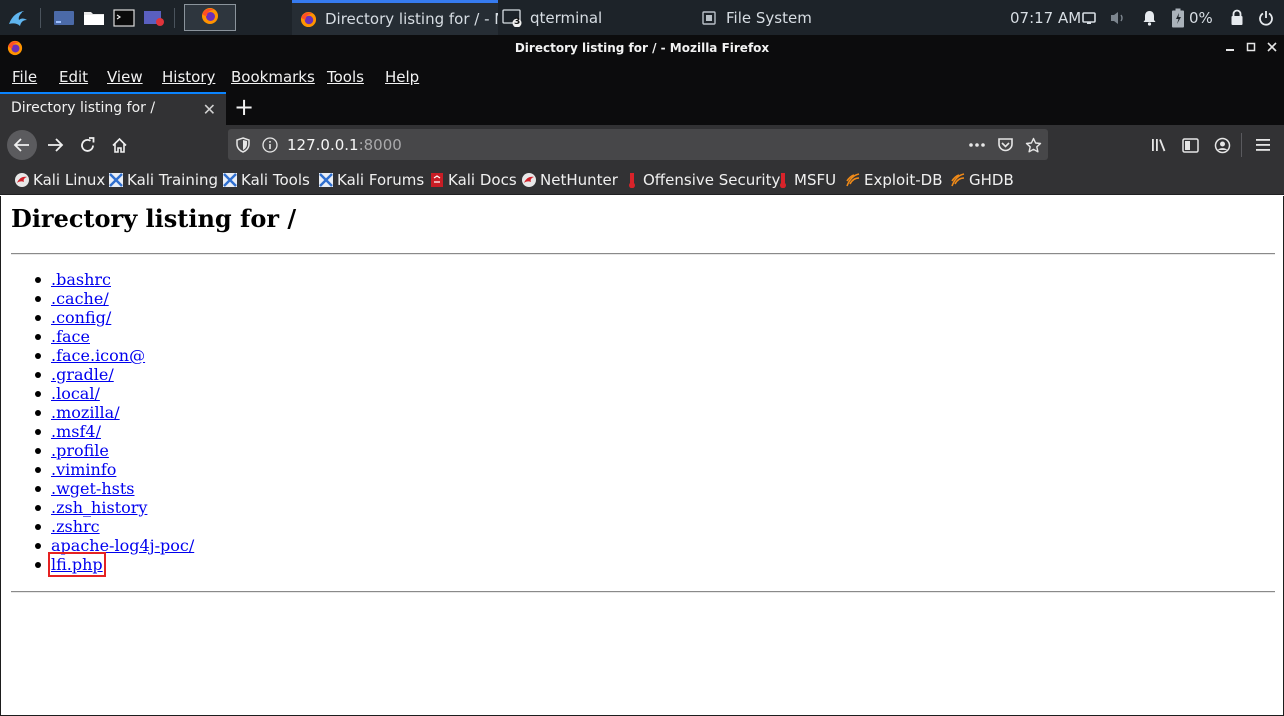 This screenshot has width=1284, height=716. What do you see at coordinates (154, 17) in the screenshot?
I see `screen-recorder-icon` at bounding box center [154, 17].